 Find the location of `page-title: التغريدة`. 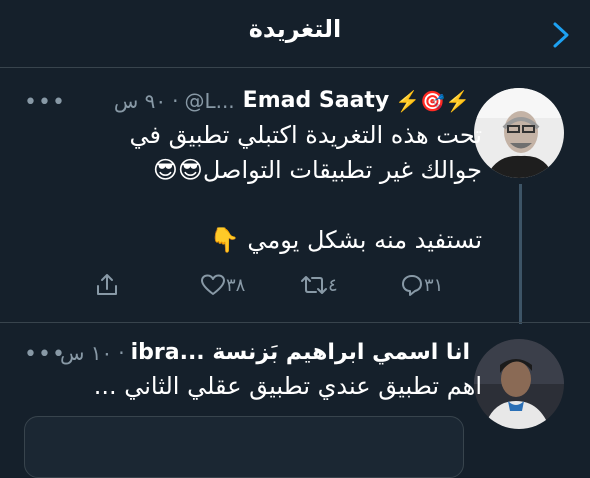

page-title: التغريدة is located at coordinates (295, 29).